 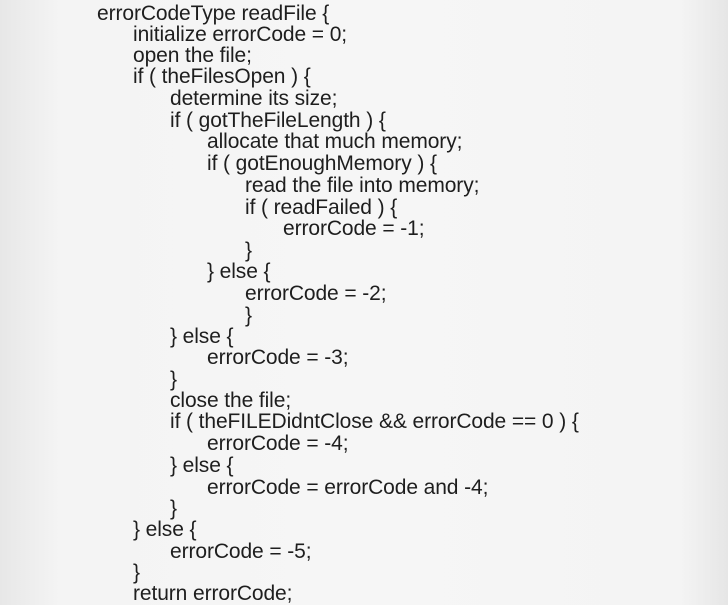 I want to click on code-line: open the file;, so click(x=192, y=55).